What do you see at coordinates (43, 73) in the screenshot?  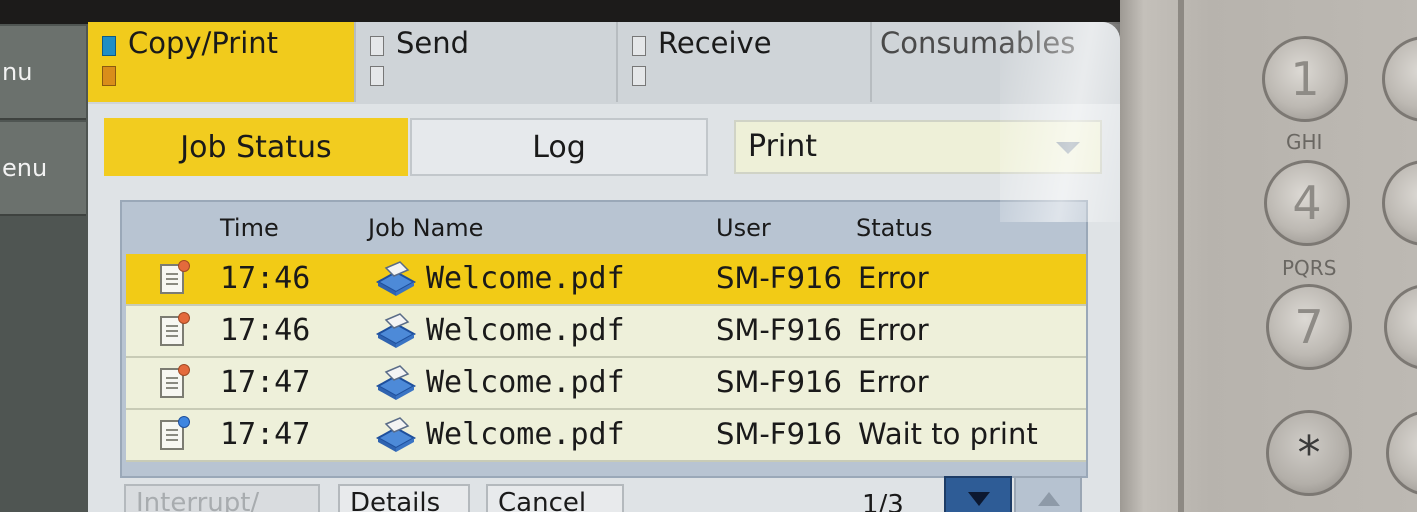 I see `side-menu-button-1: nu` at bounding box center [43, 73].